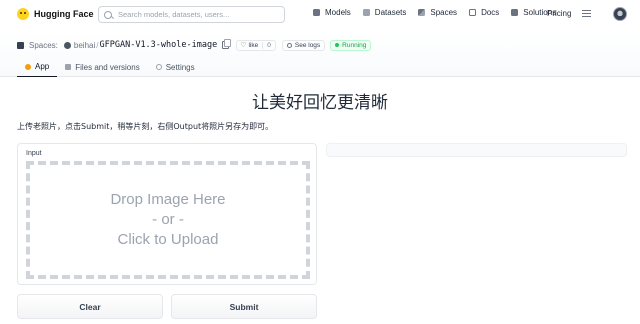 Image resolution: width=640 pixels, height=324 pixels. What do you see at coordinates (444, 12) in the screenshot?
I see `nav-spaces-label: Spaces` at bounding box center [444, 12].